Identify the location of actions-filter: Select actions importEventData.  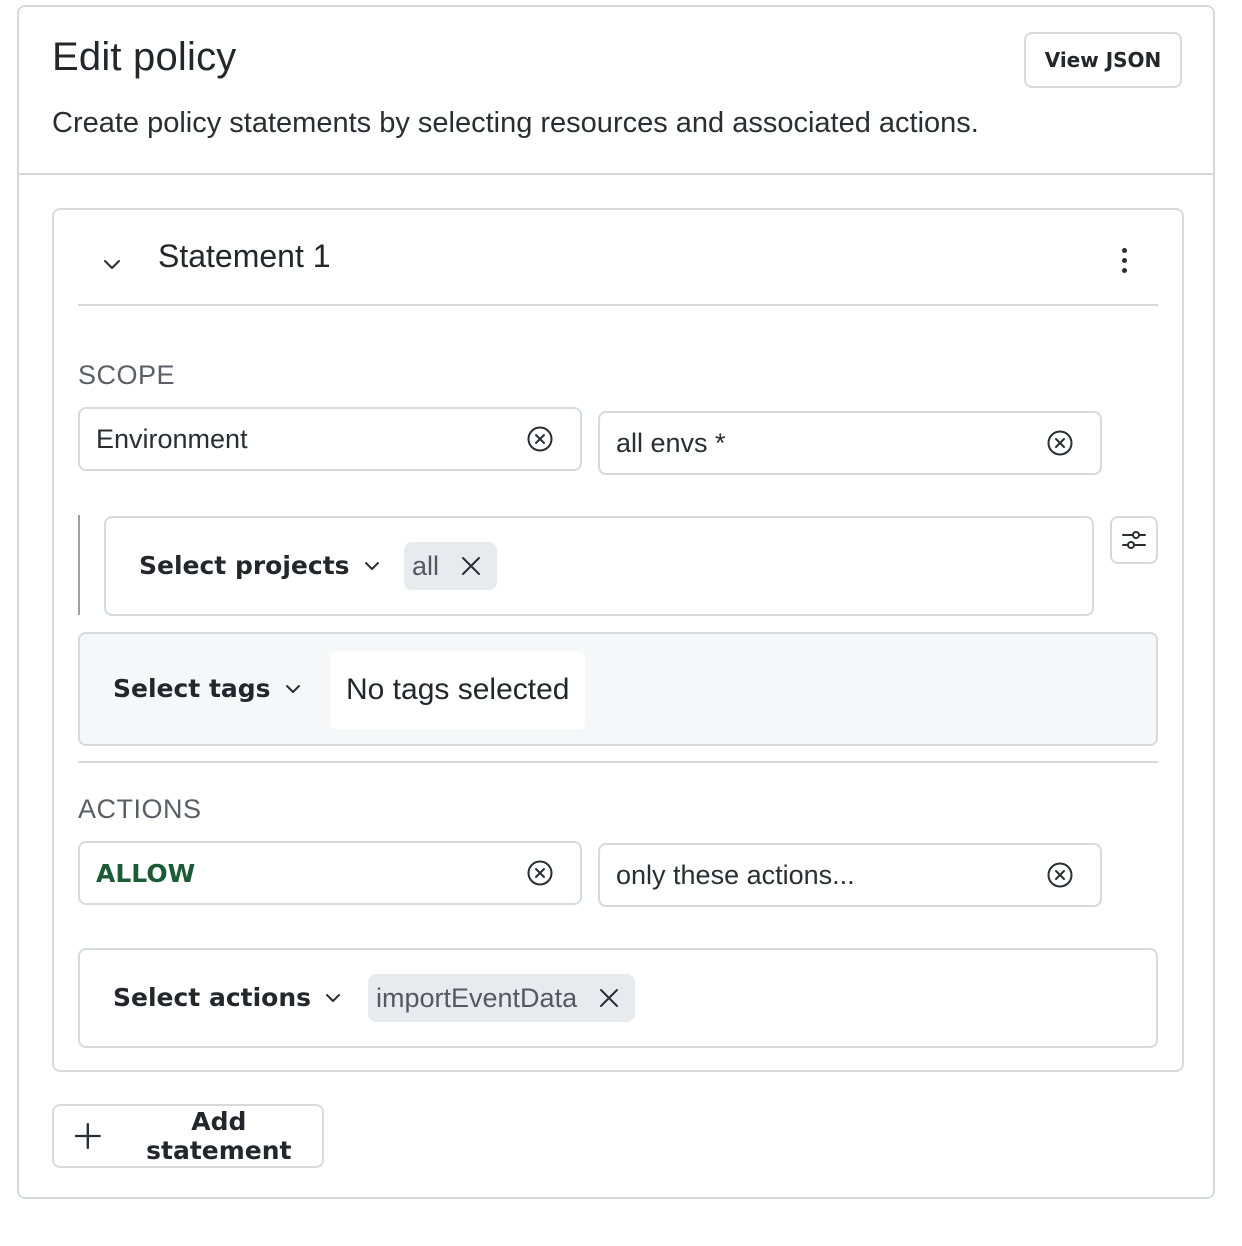
(618, 998).